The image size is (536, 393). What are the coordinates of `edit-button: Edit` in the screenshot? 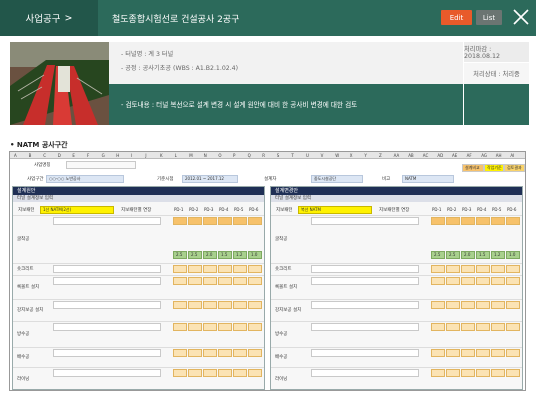 It's located at (456, 17).